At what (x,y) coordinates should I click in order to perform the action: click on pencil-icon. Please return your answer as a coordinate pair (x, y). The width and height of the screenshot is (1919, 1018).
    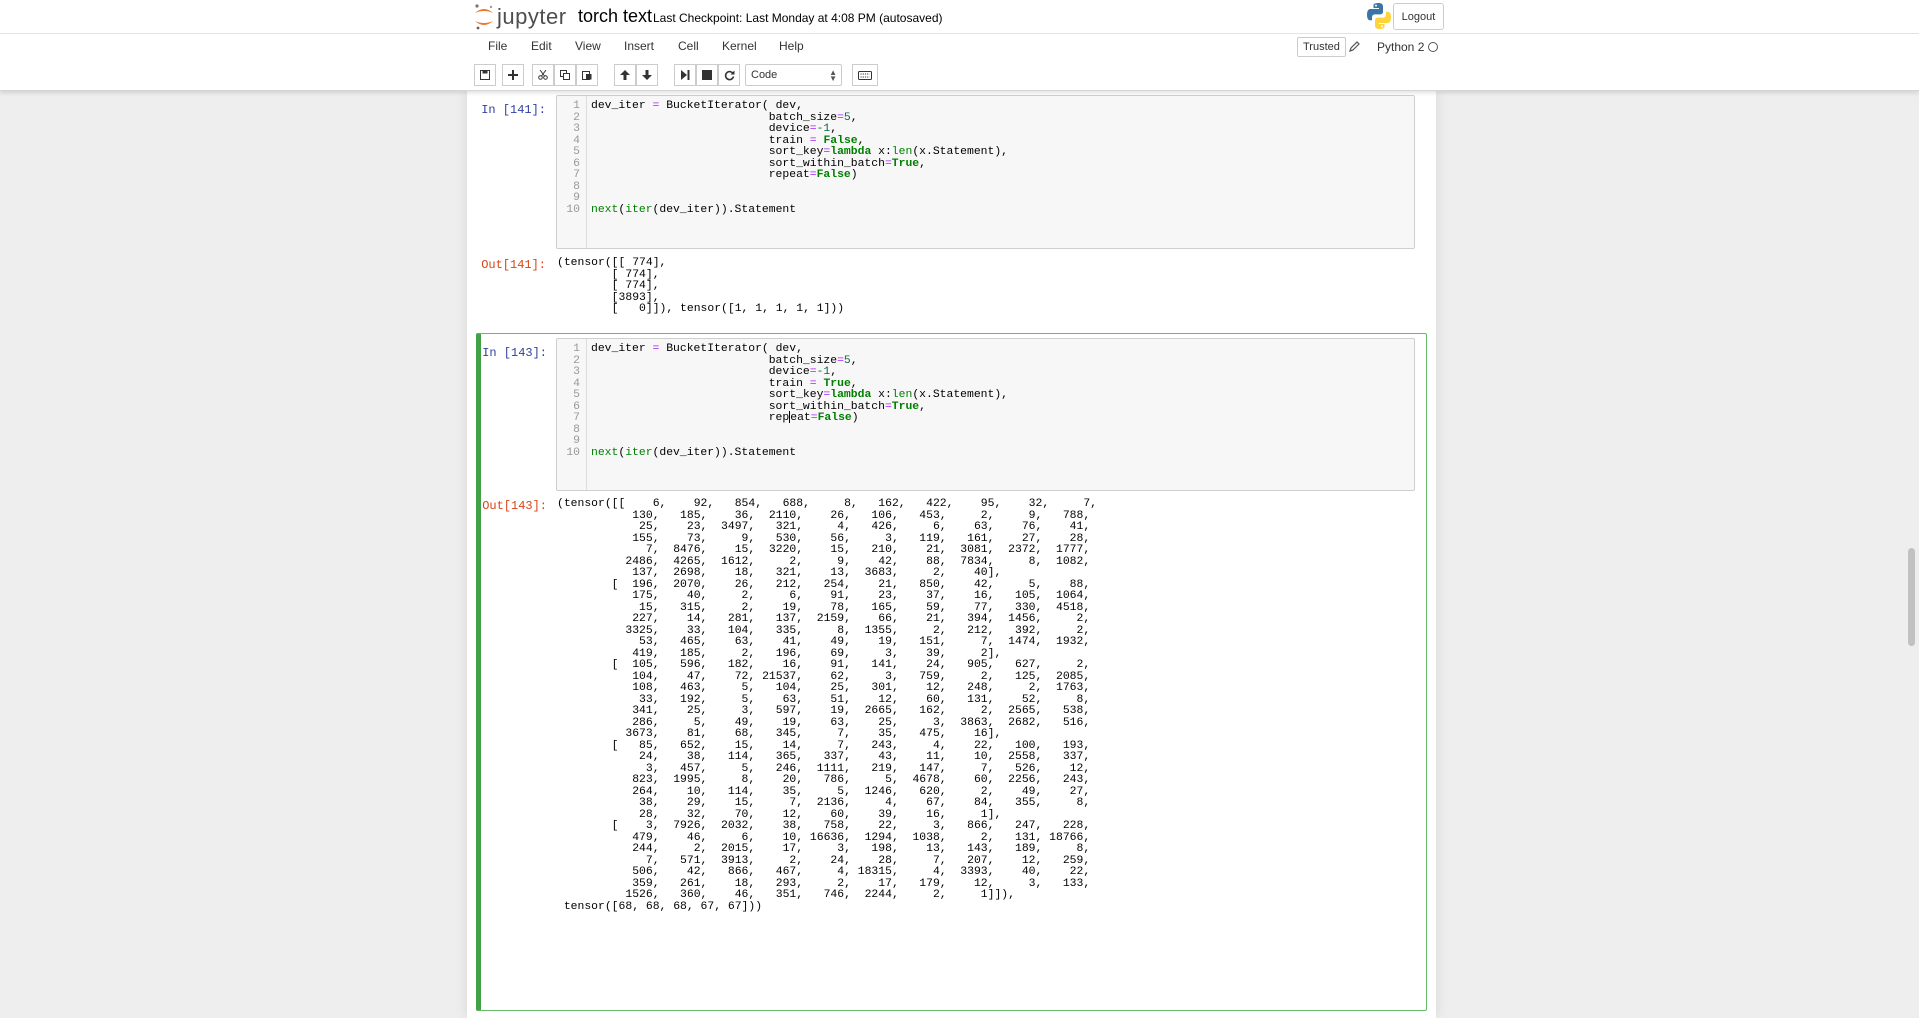
    Looking at the image, I should click on (1355, 48).